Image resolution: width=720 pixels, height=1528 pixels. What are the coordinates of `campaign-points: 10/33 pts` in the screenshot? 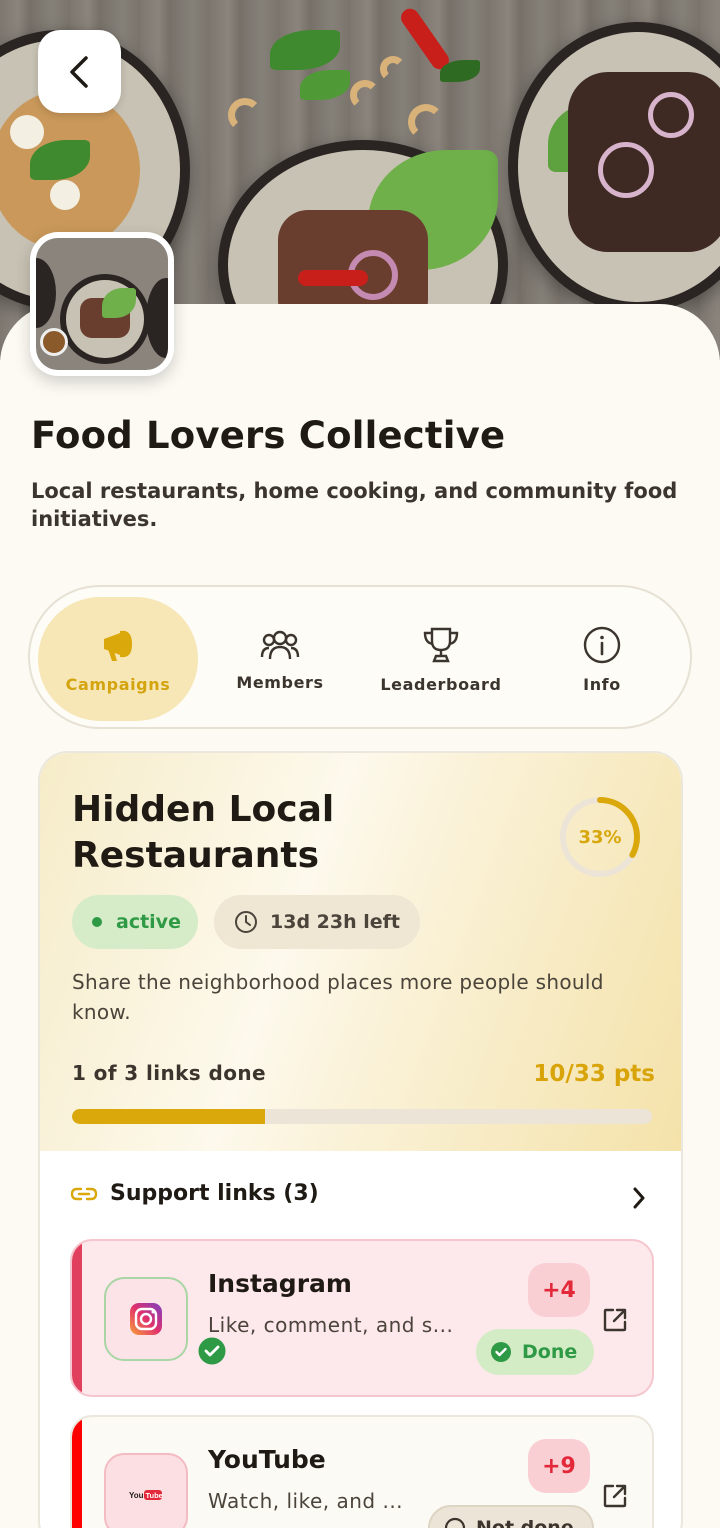 It's located at (594, 1074).